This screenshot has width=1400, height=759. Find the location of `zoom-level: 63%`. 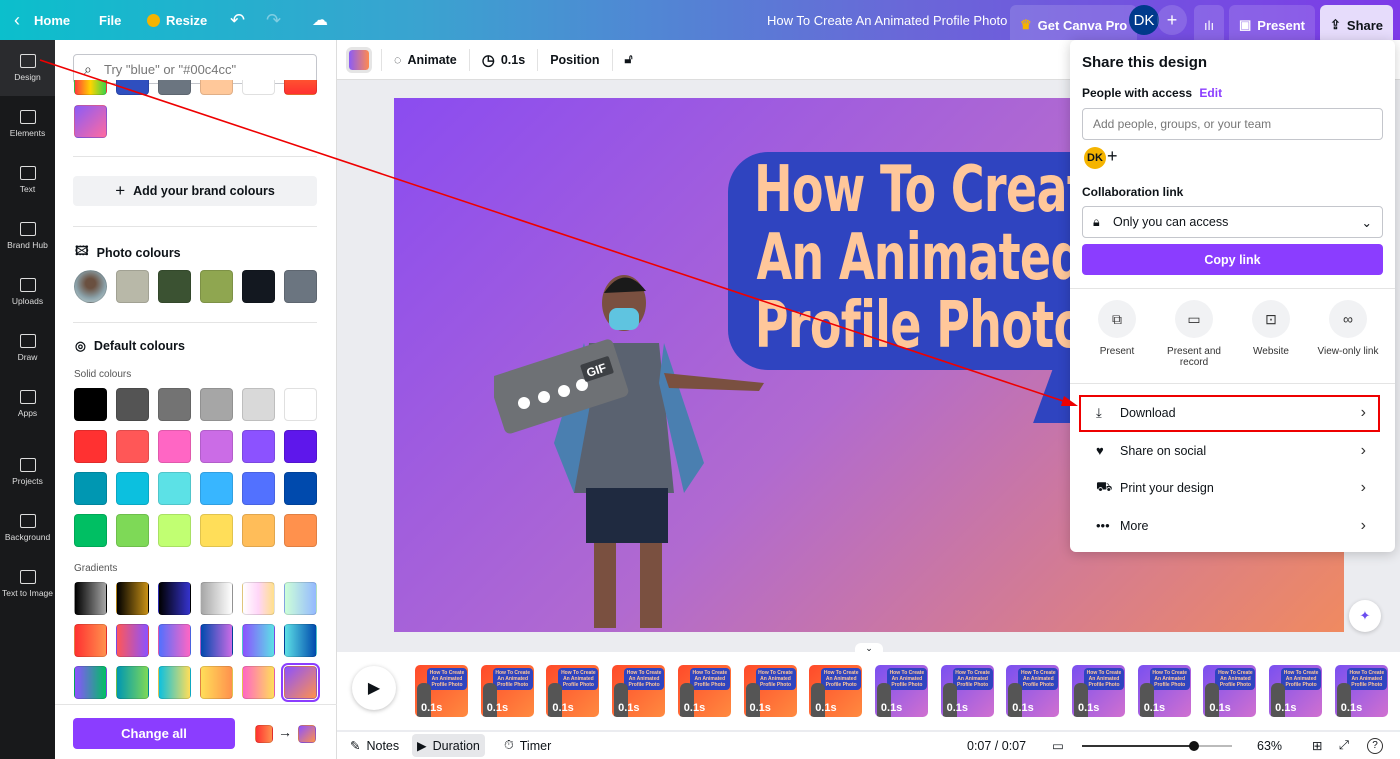

zoom-level: 63% is located at coordinates (1269, 745).